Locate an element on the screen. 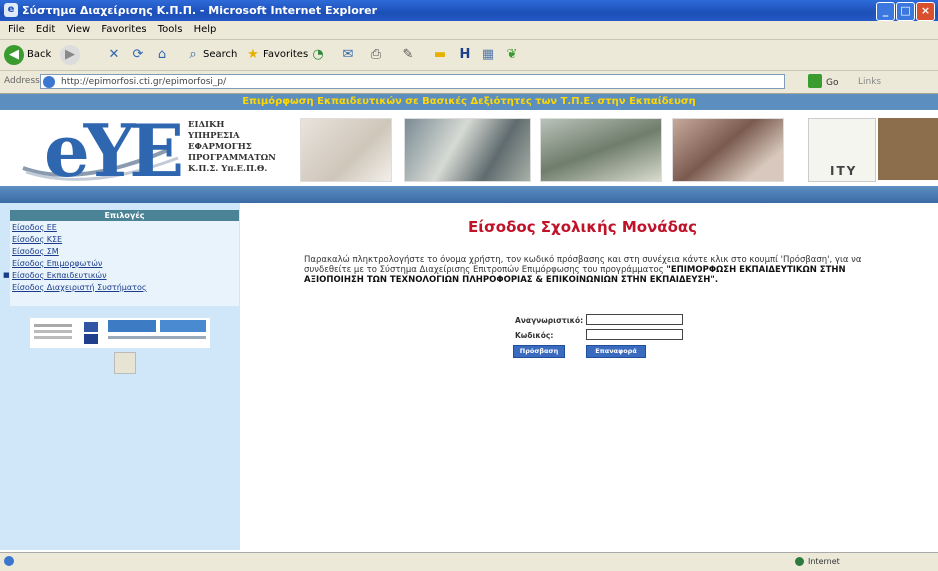 Image resolution: width=938 pixels, height=571 pixels. sidebar-heading: Επιλογές is located at coordinates (124, 215).